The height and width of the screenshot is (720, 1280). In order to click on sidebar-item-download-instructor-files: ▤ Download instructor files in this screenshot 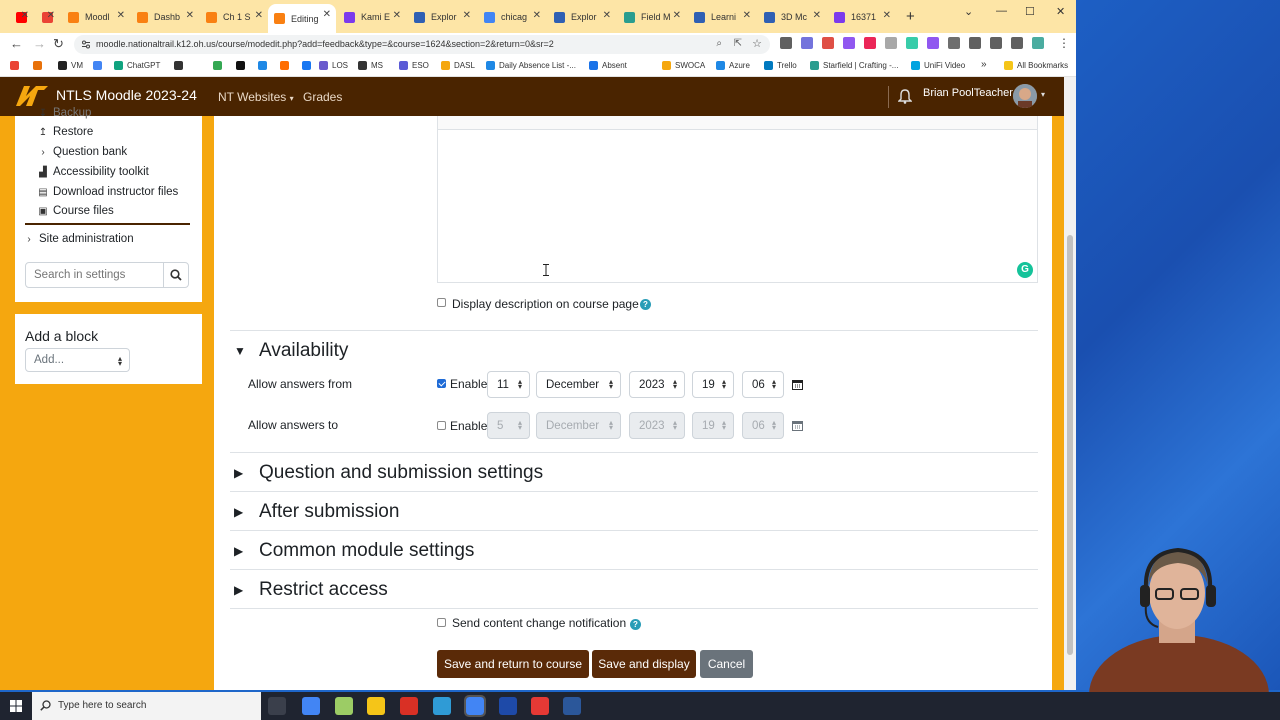, I will do `click(107, 192)`.